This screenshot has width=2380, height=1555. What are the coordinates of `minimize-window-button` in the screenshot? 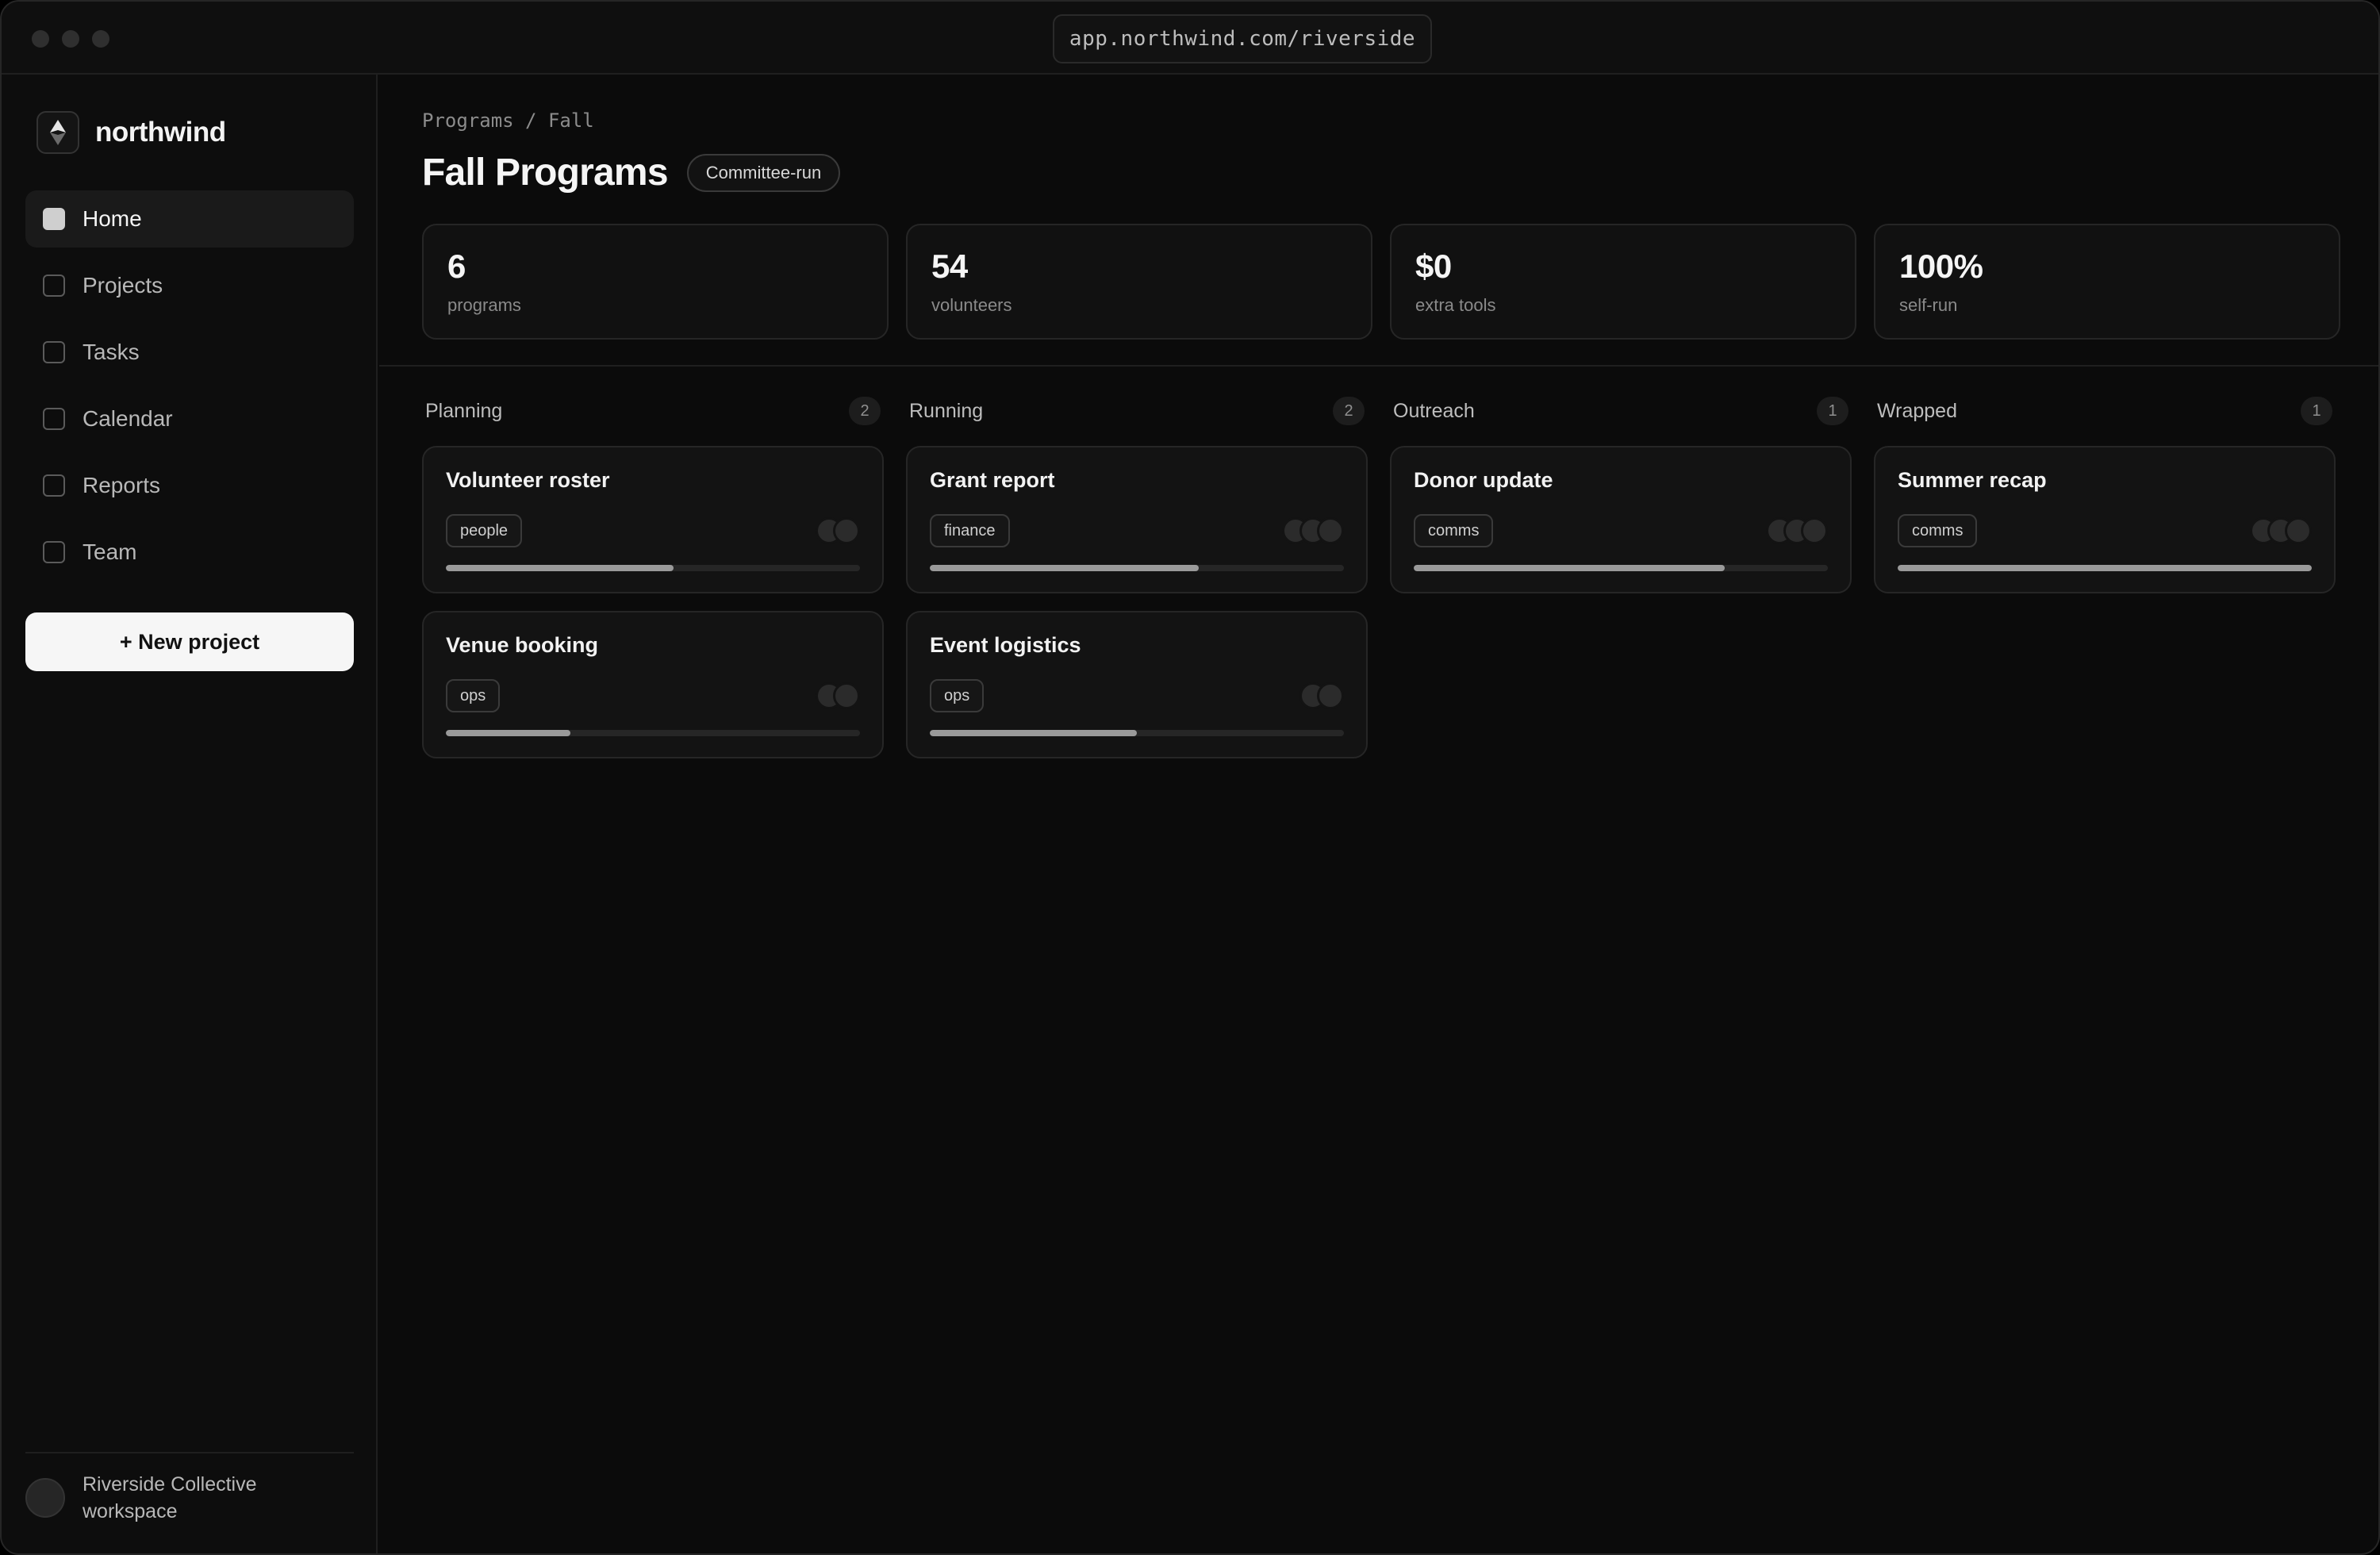 It's located at (70, 39).